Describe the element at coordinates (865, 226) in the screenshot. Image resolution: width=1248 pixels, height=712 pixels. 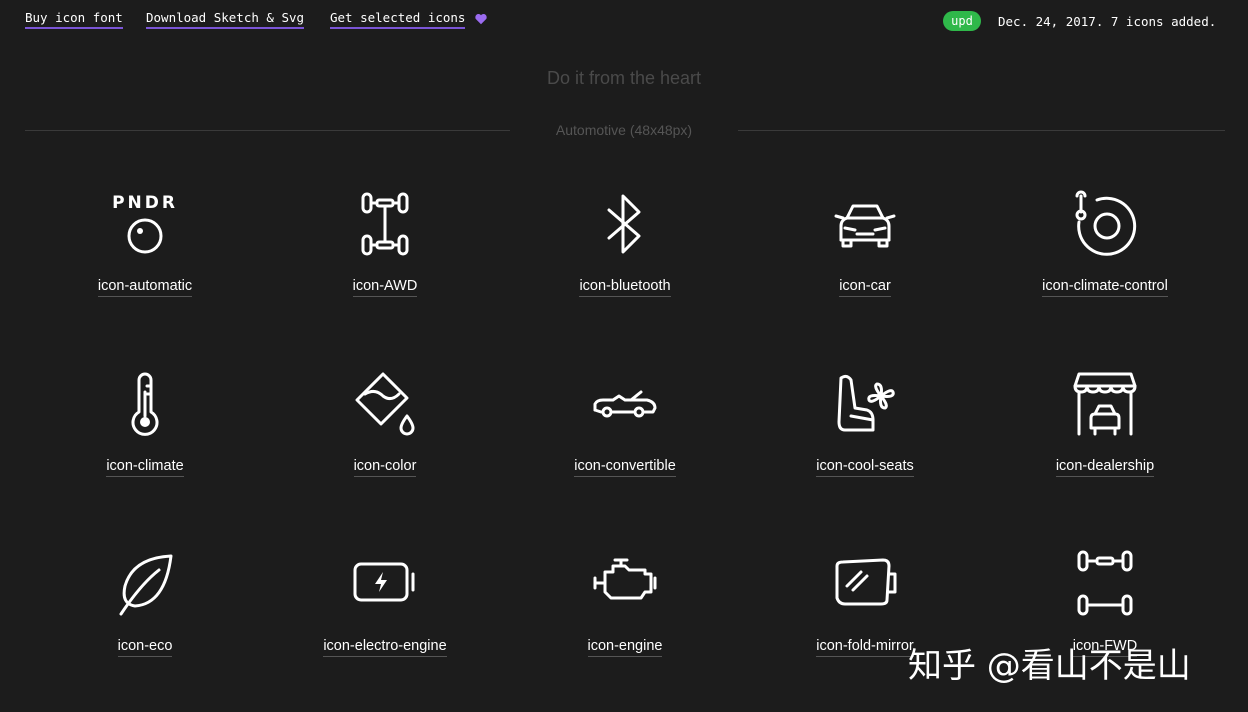
I see `car-icon` at that location.